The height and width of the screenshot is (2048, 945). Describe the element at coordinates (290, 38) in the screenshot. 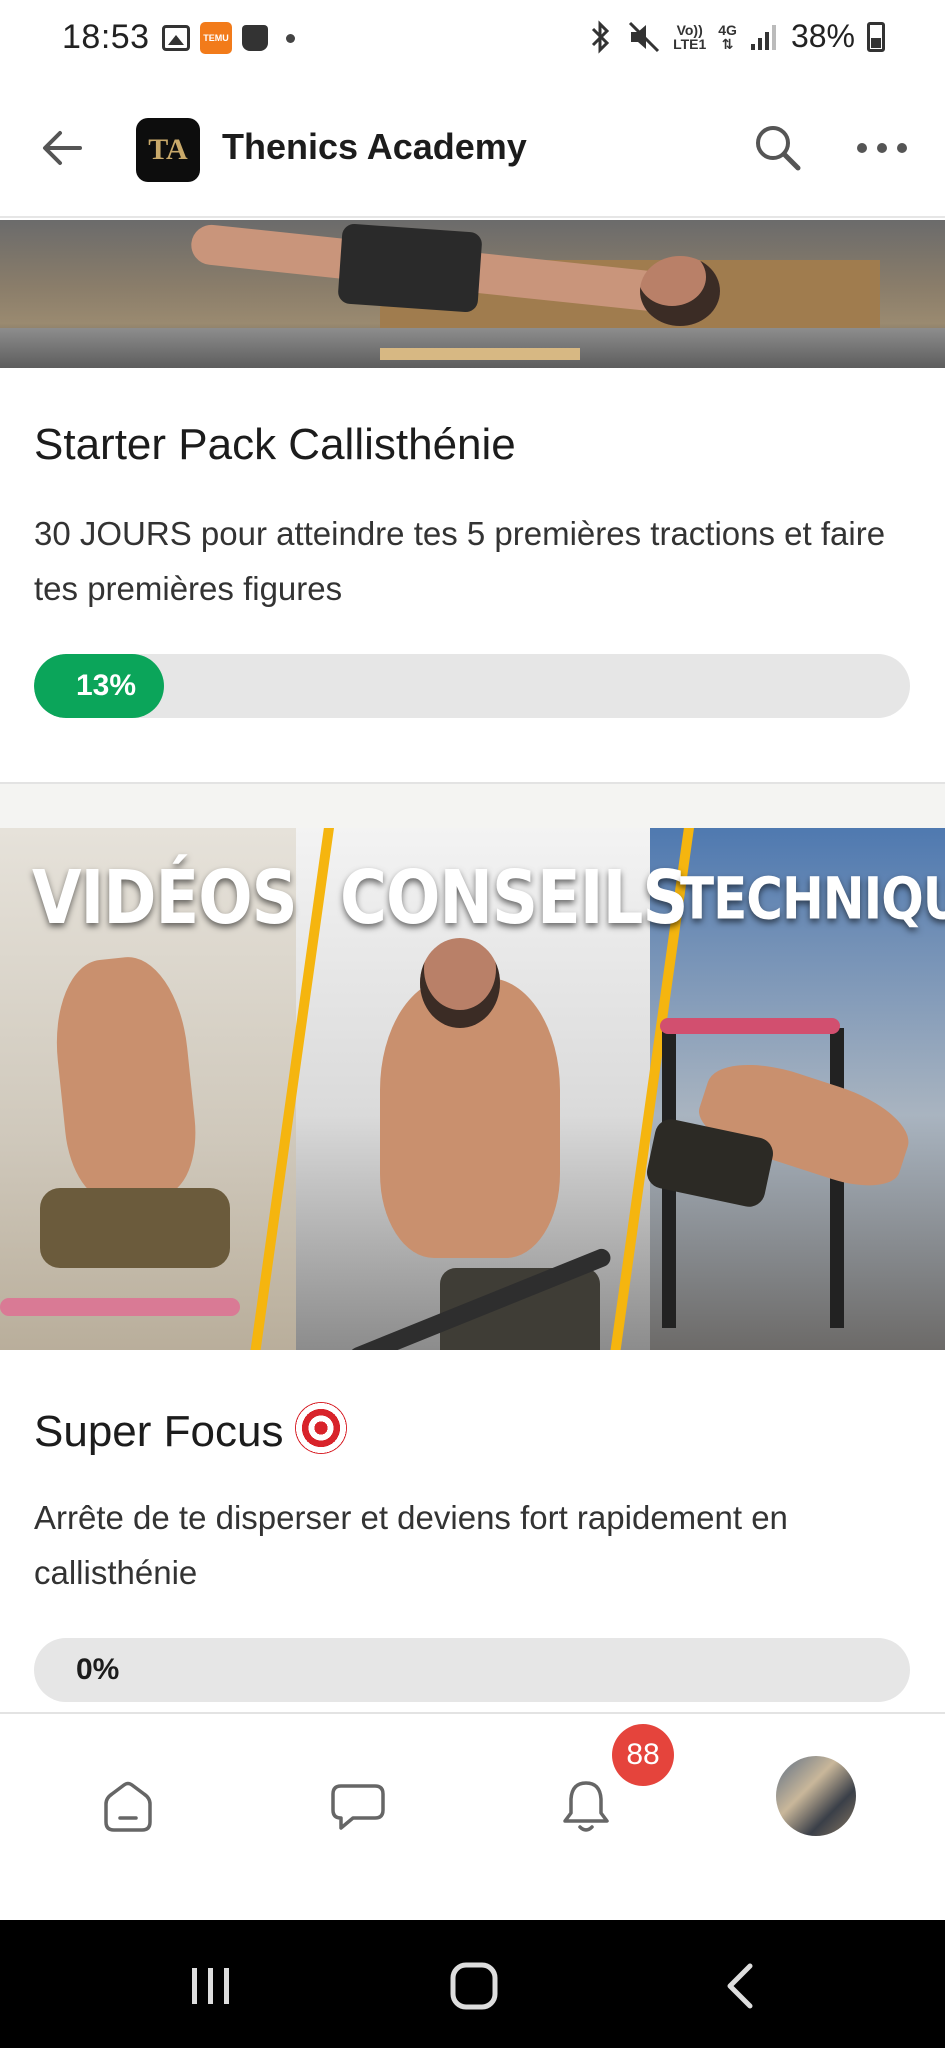

I see `more-notifications-dot-icon` at that location.